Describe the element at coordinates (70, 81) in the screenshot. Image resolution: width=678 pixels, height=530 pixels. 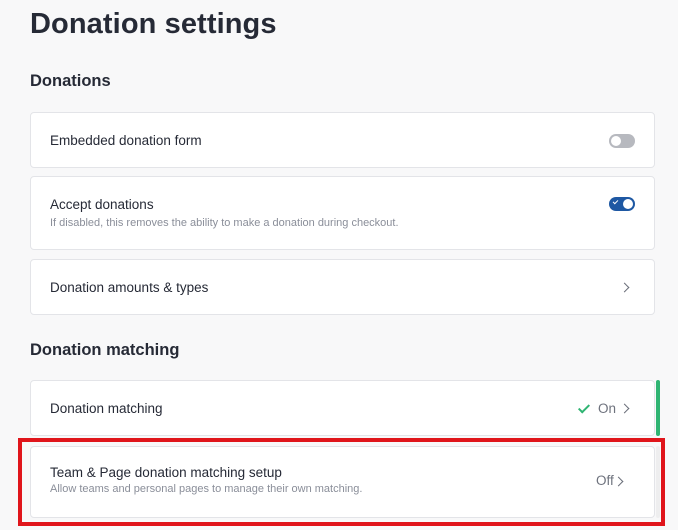
I see `section-title-donations: Donations` at that location.